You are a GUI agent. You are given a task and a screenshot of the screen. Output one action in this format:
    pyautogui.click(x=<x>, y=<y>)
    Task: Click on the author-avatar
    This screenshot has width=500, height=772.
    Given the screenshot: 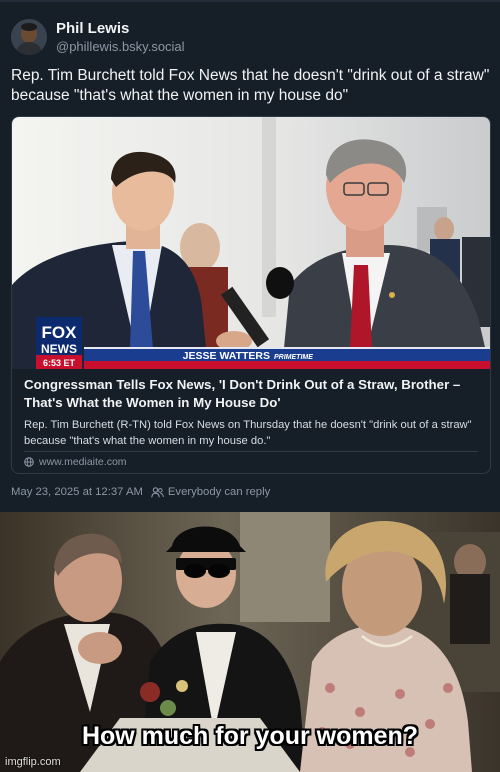 What is the action you would take?
    pyautogui.click(x=29, y=37)
    